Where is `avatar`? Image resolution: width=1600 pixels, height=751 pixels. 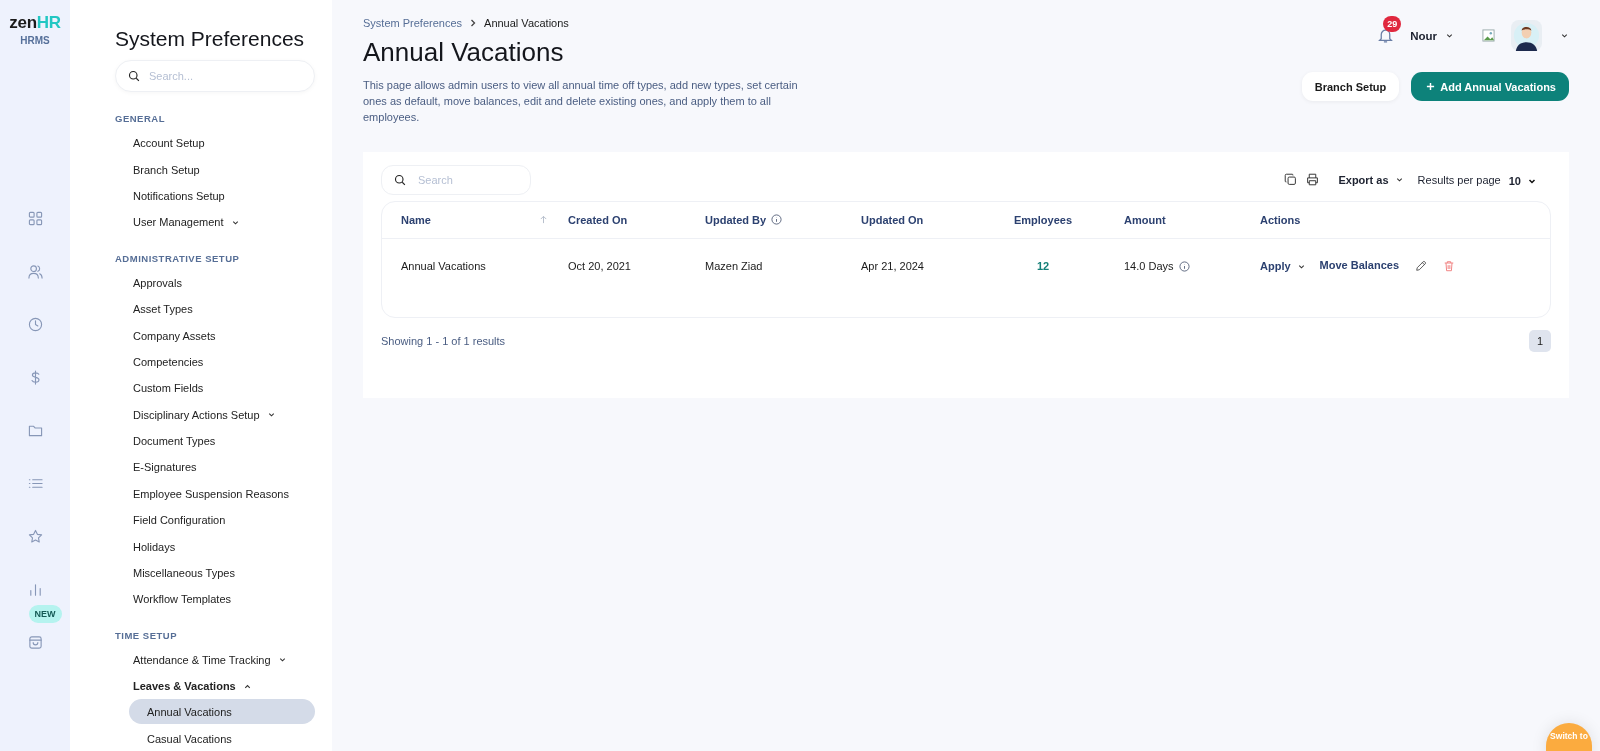
avatar is located at coordinates (1526, 35).